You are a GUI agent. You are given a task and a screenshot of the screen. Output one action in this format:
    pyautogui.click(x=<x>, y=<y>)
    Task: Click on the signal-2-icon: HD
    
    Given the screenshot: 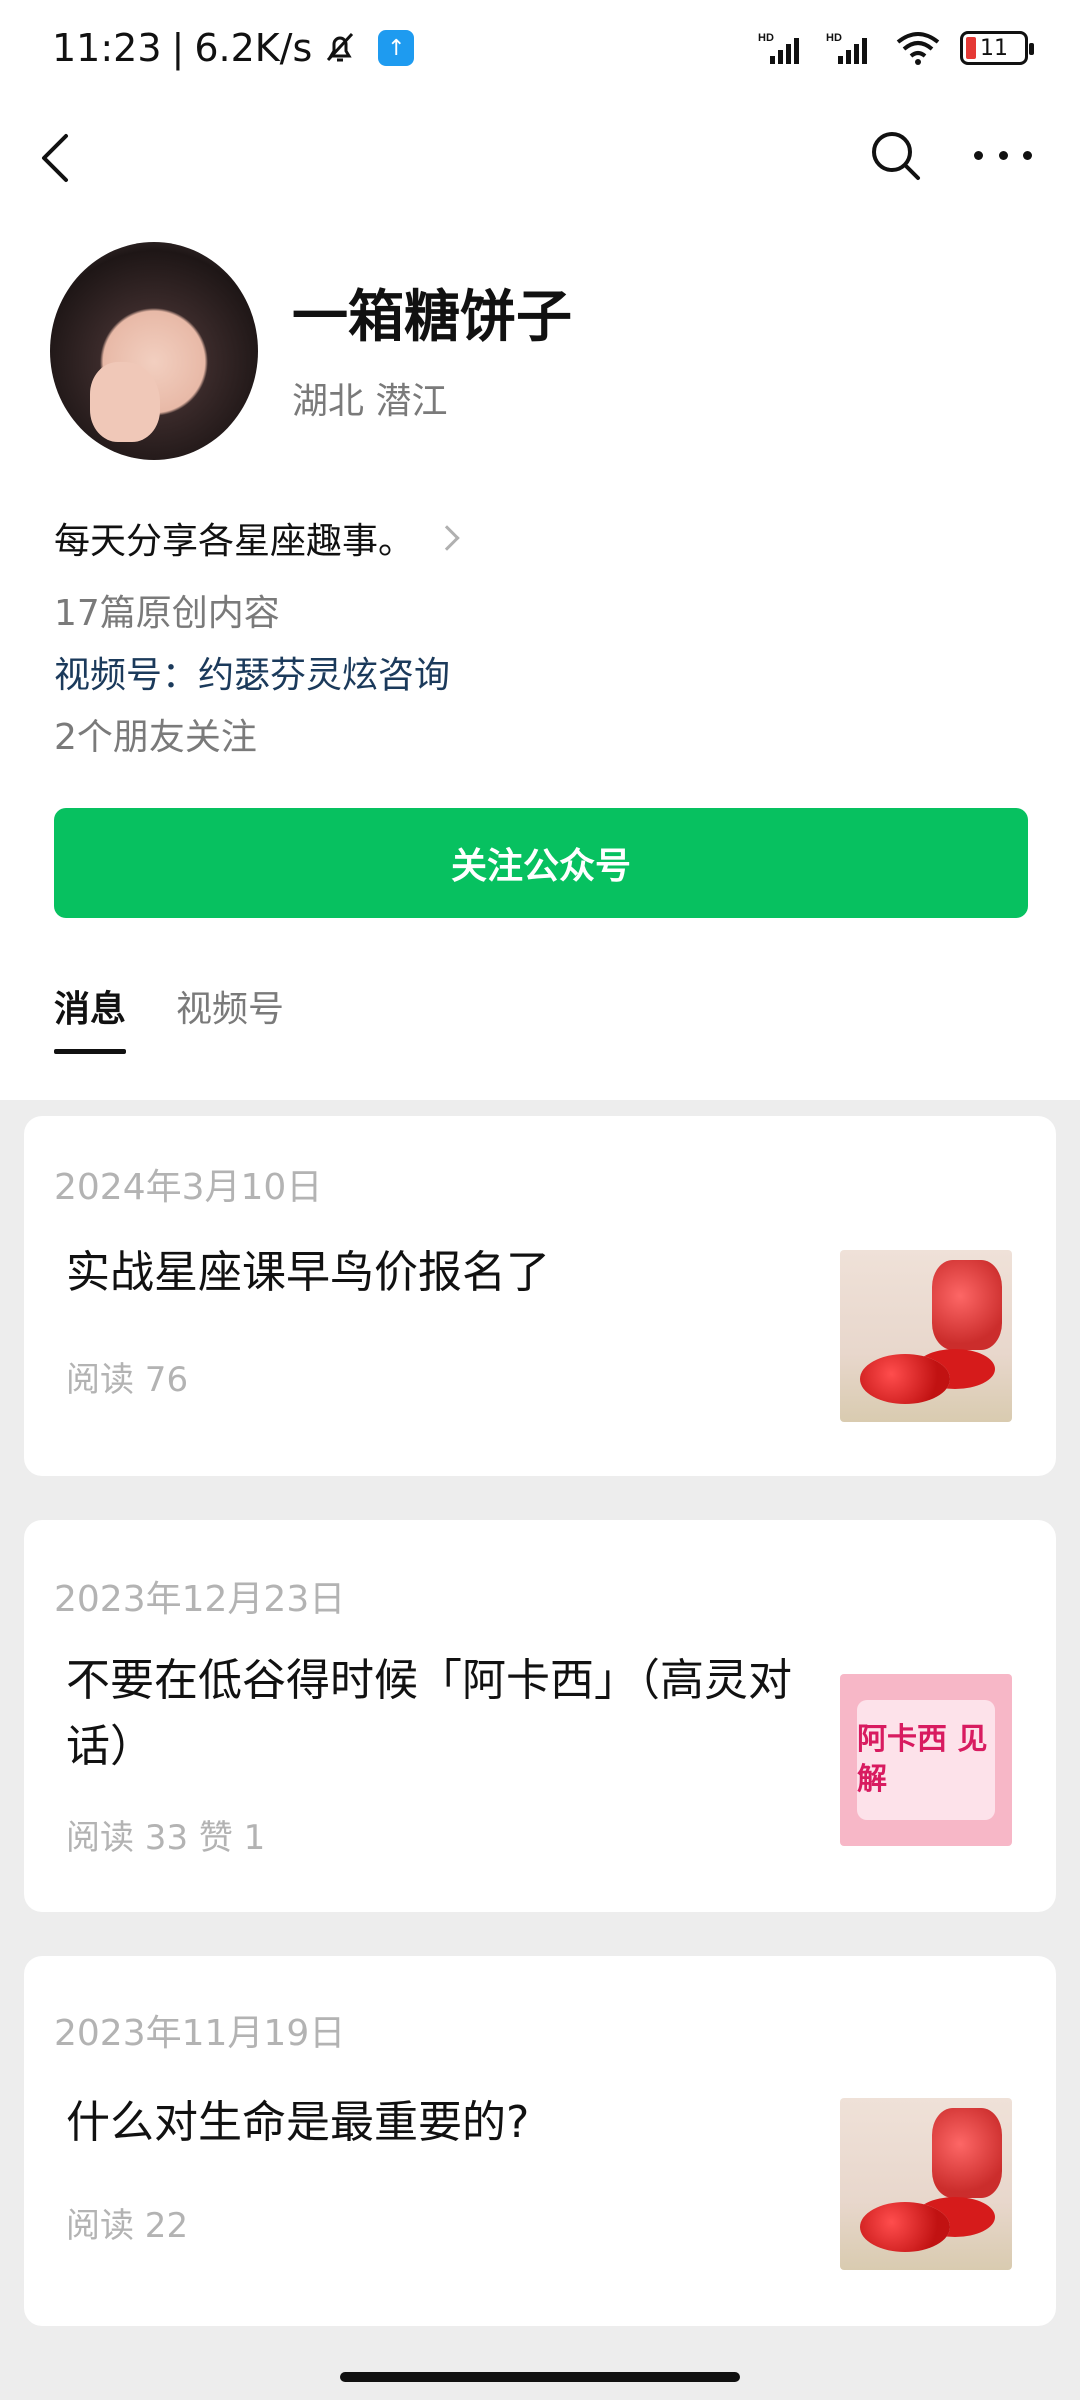 What is the action you would take?
    pyautogui.click(x=846, y=48)
    